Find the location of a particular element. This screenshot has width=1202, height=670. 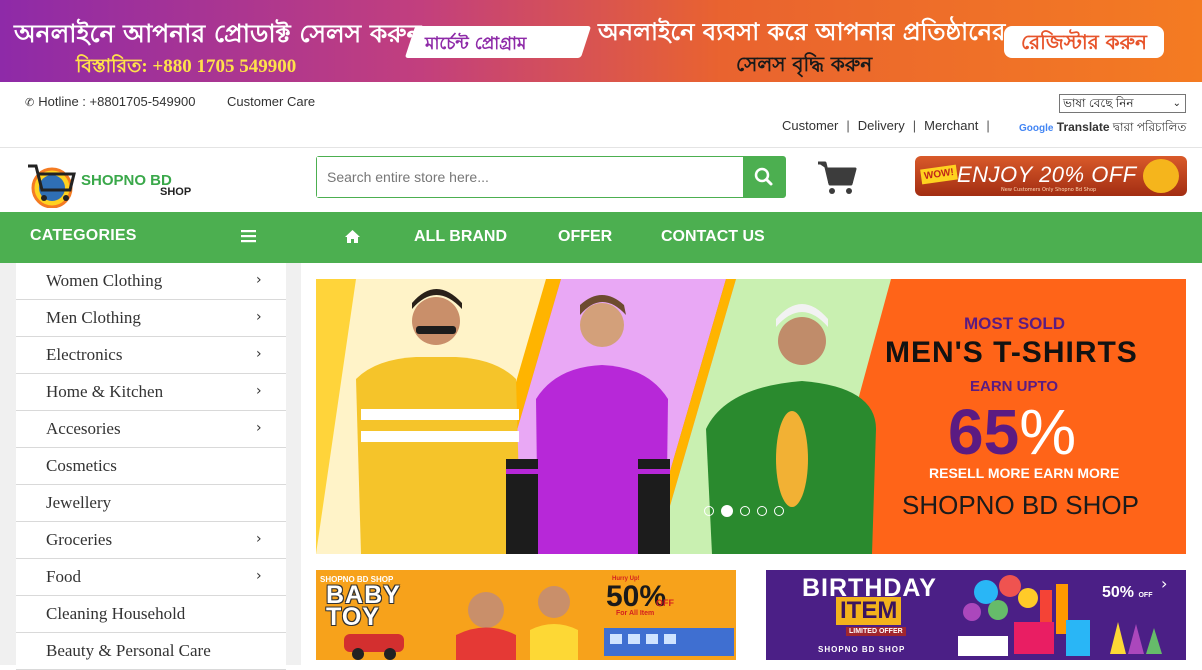

offer-subtext: New Customers Only Shopno Bd Shop is located at coordinates (1049, 190).